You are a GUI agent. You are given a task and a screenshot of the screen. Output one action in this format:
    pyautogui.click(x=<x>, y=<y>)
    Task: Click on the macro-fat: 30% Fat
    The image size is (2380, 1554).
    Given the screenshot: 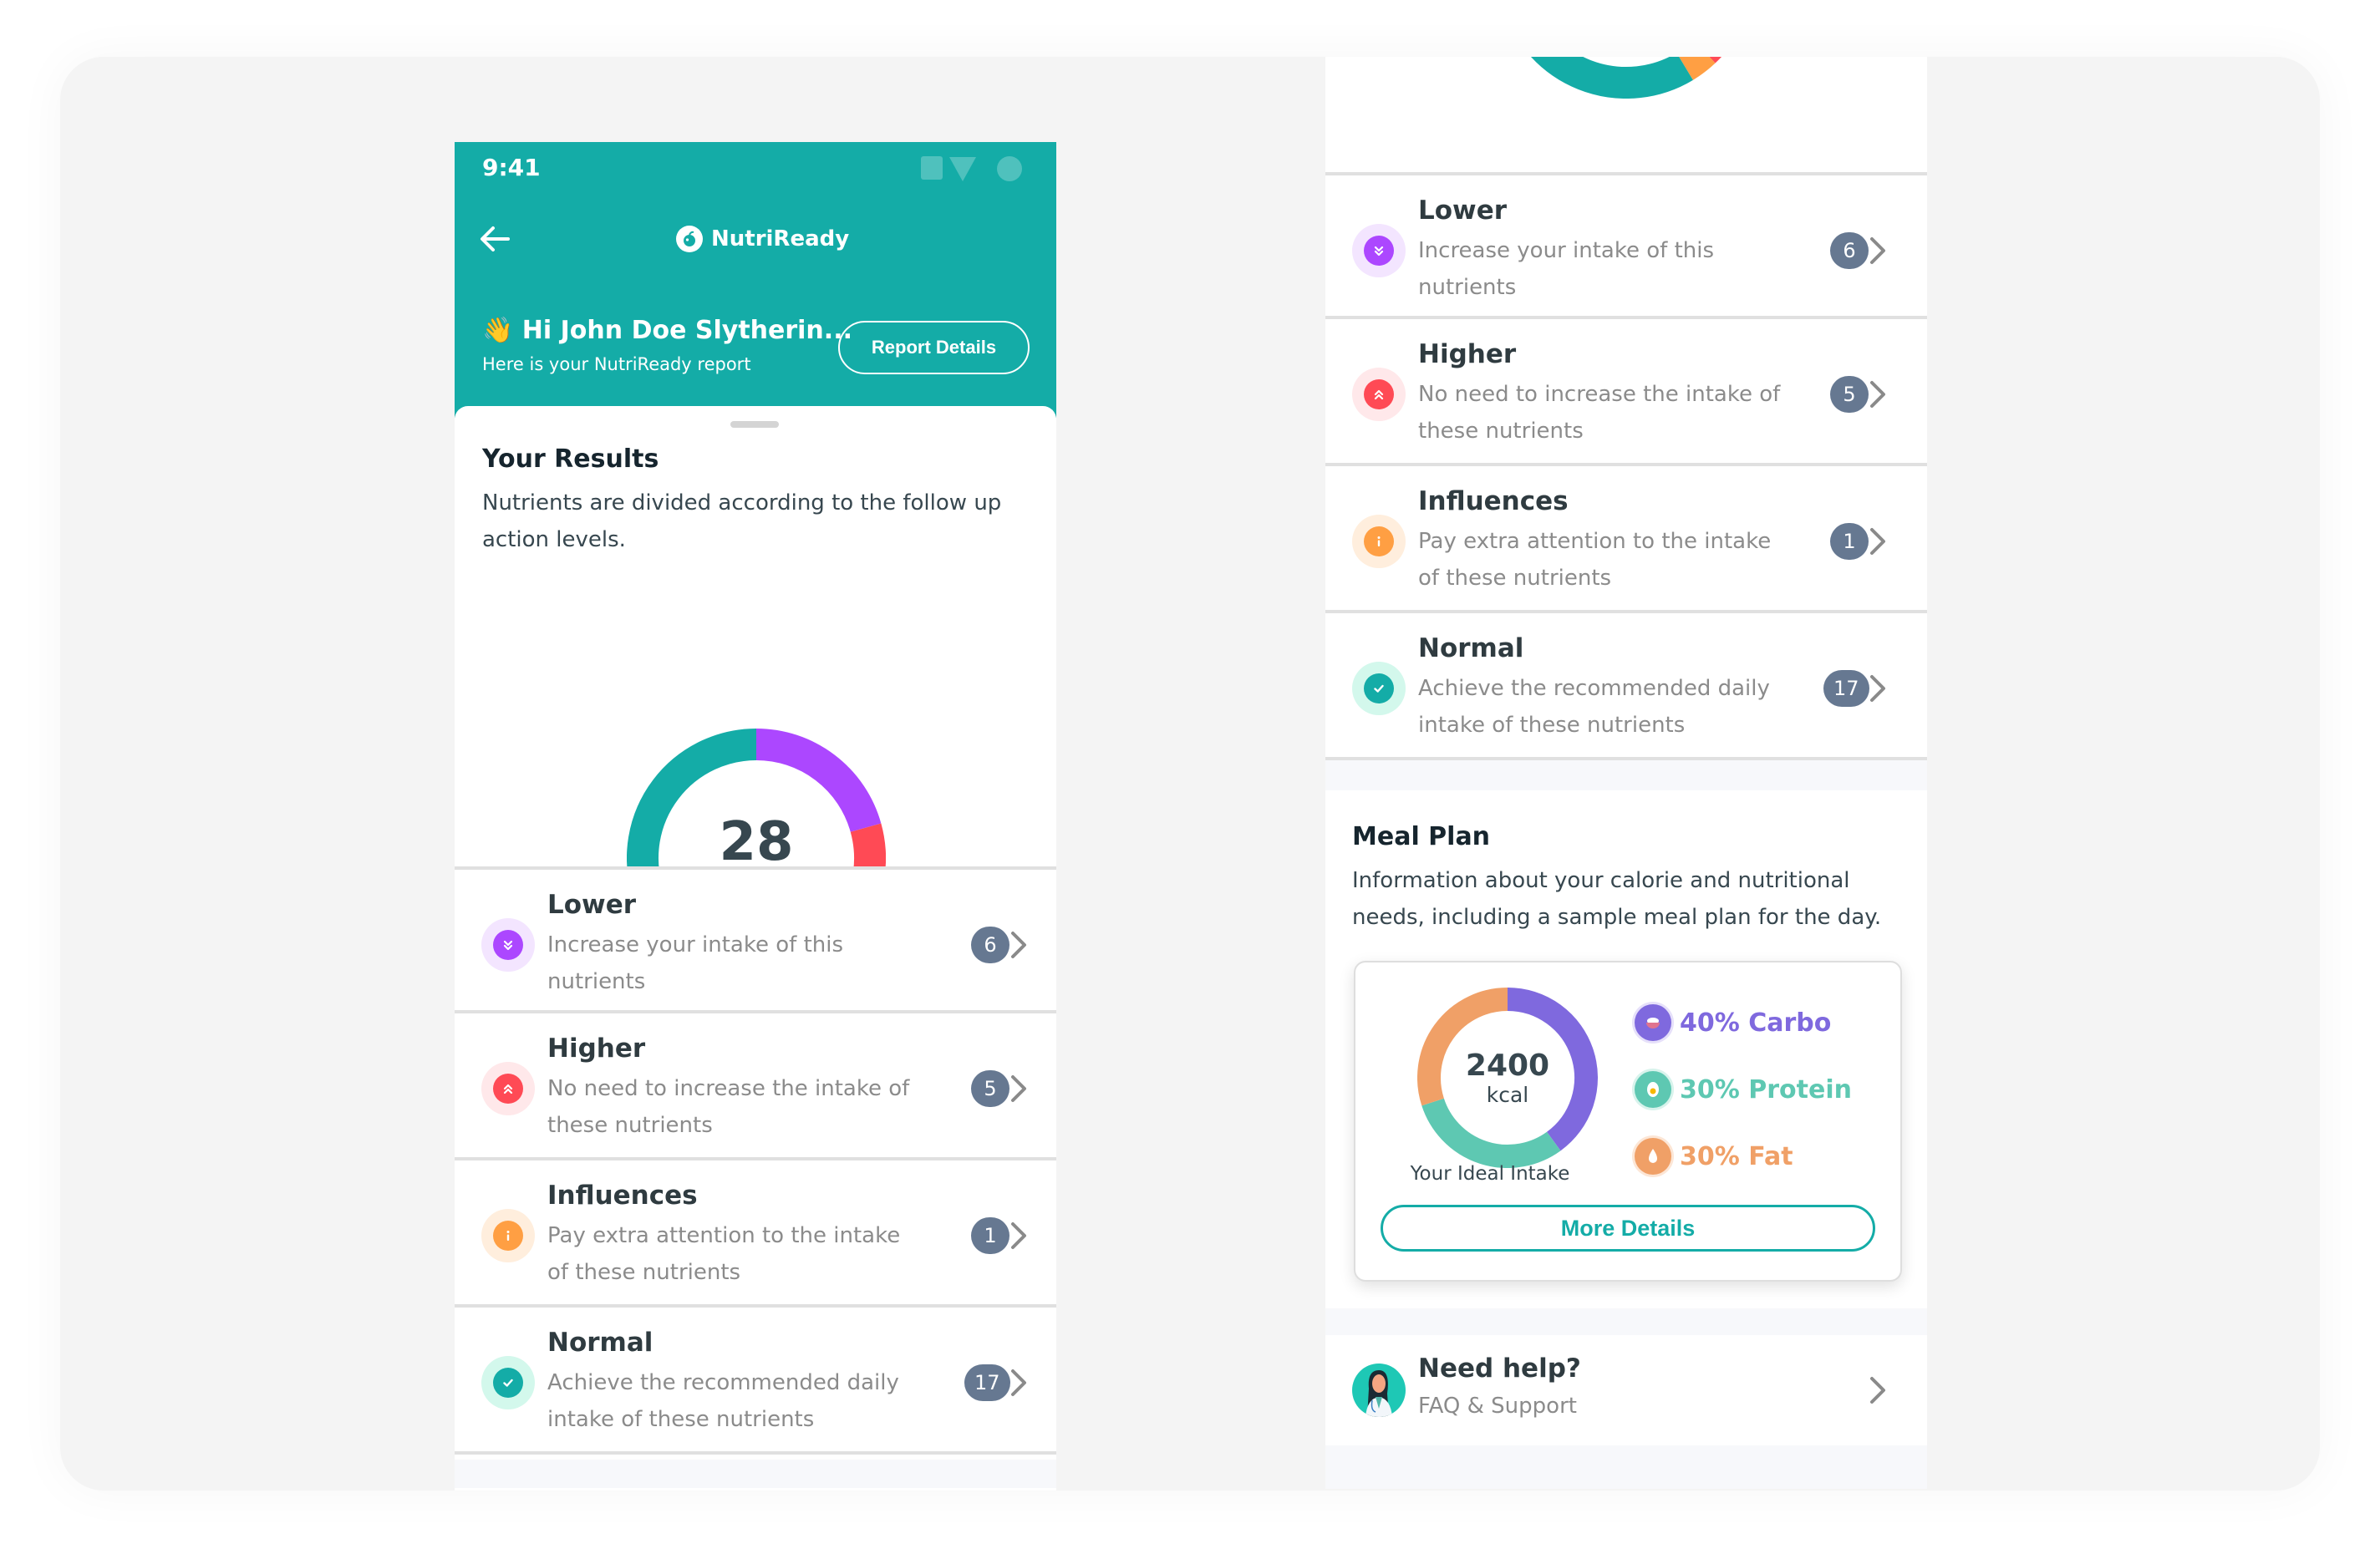 What is the action you would take?
    pyautogui.click(x=1714, y=1156)
    